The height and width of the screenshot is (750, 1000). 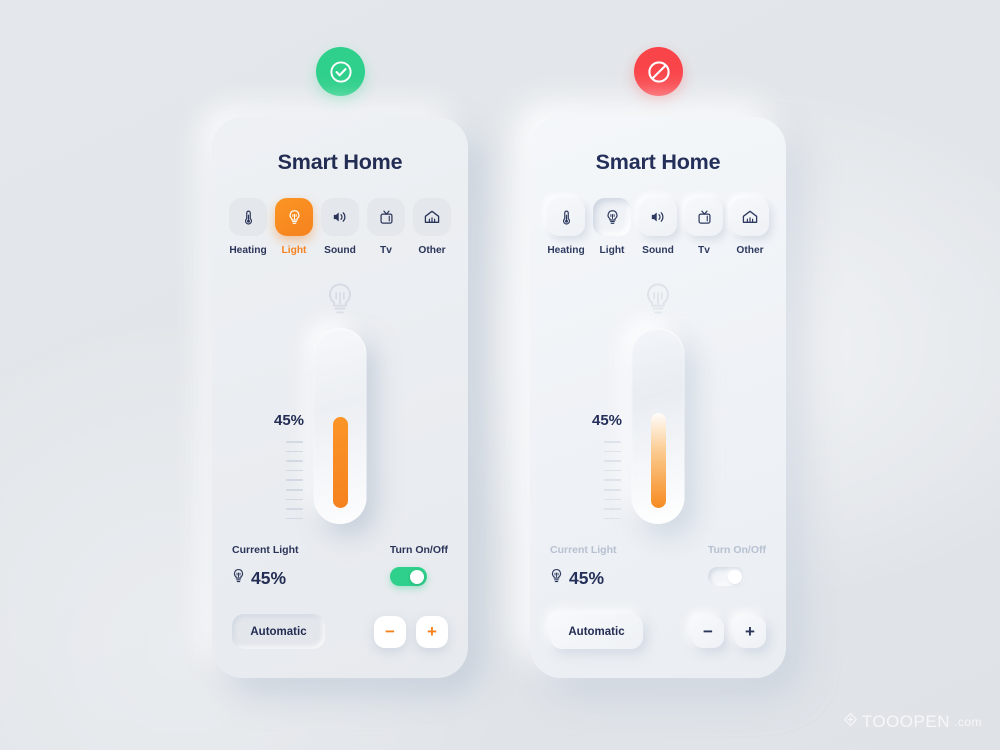 What do you see at coordinates (340, 71) in the screenshot?
I see `status-badge-enabled` at bounding box center [340, 71].